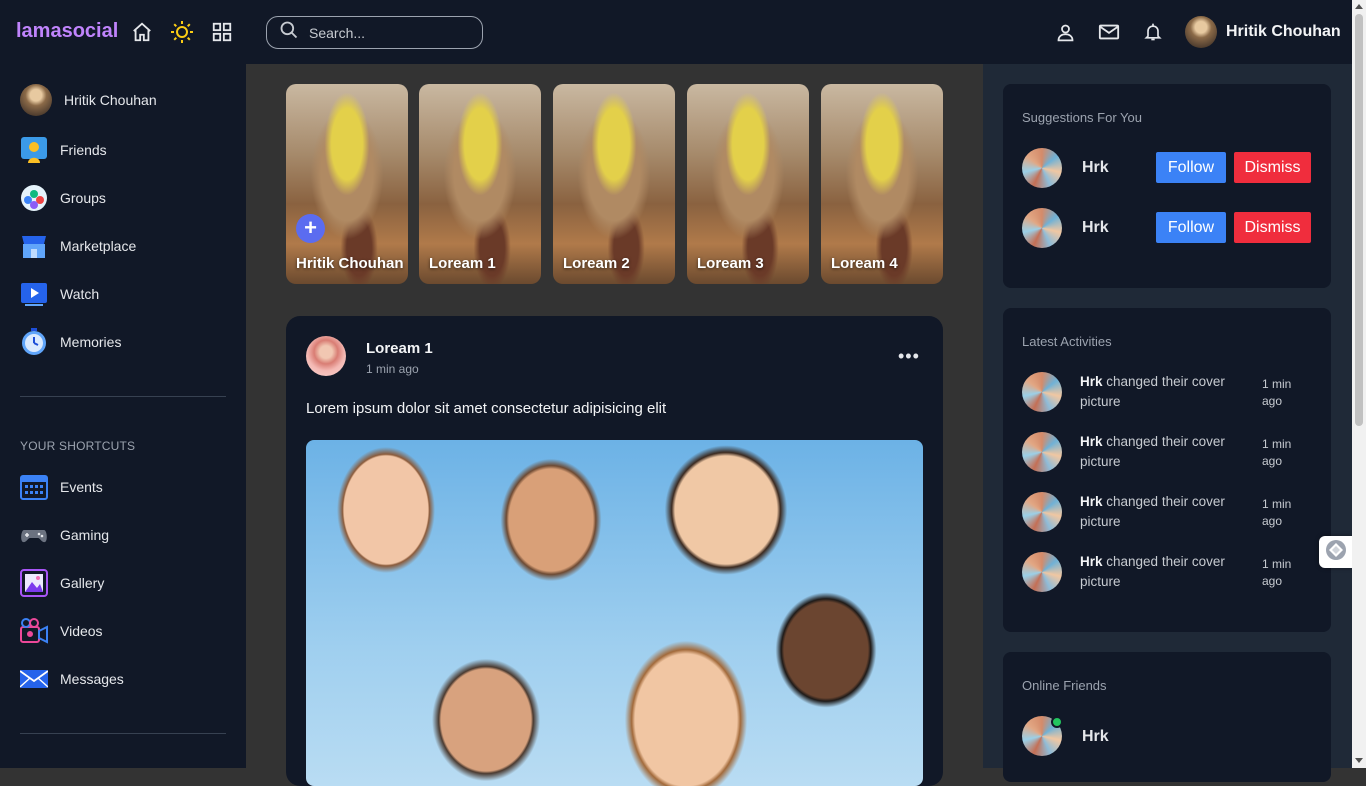  Describe the element at coordinates (462, 263) in the screenshot. I see `story-name: Loream 1` at that location.